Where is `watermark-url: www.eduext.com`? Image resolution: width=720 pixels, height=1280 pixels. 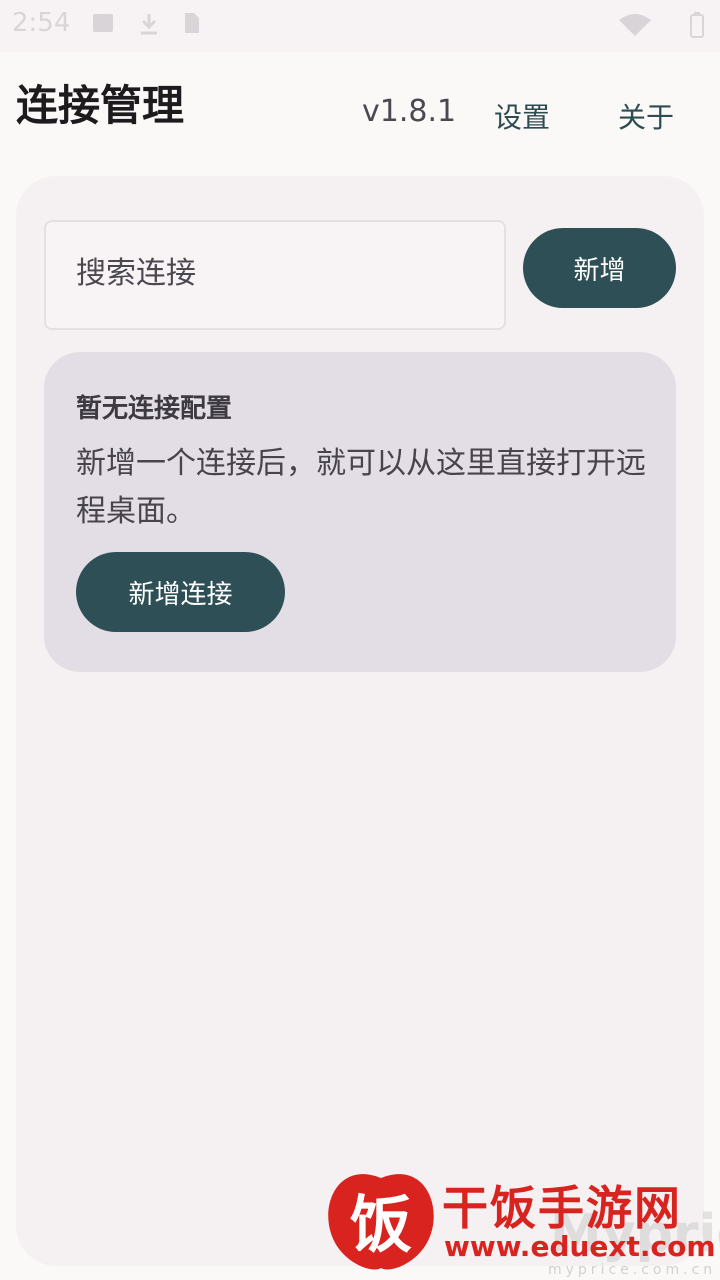
watermark-url: www.eduext.com is located at coordinates (580, 1246).